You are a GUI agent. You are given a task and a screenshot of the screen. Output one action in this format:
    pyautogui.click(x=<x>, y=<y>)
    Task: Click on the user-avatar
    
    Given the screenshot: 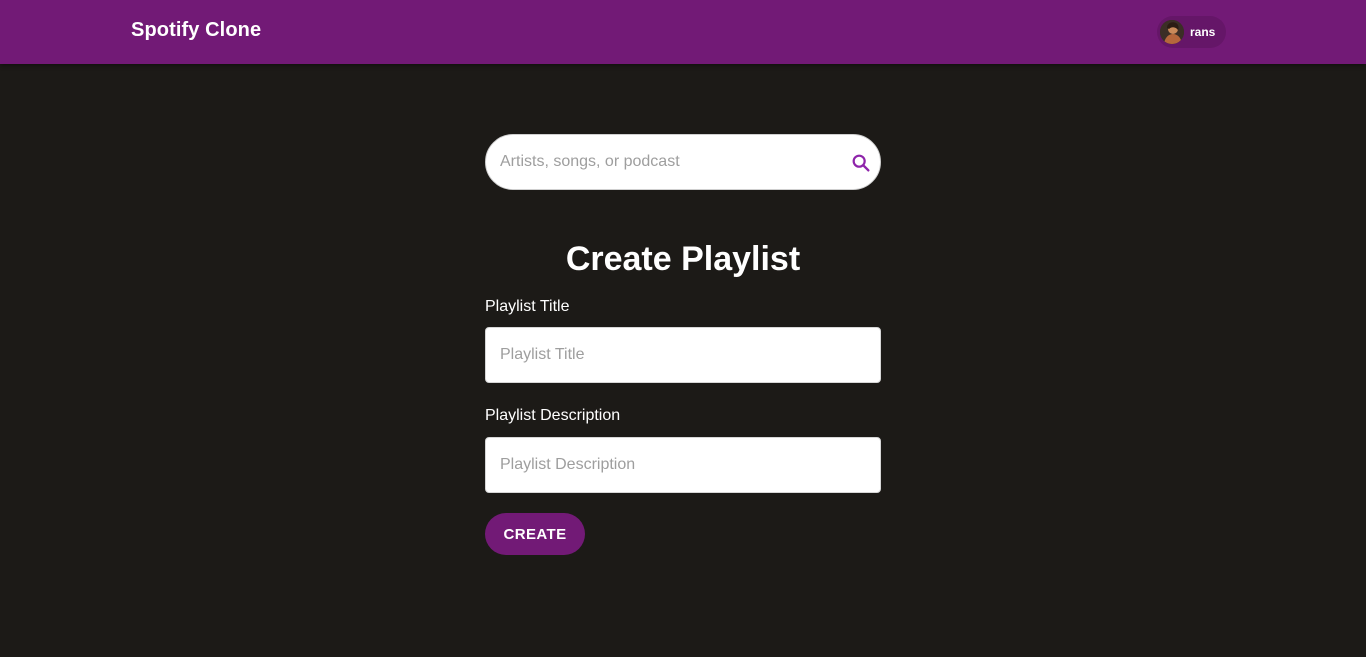 What is the action you would take?
    pyautogui.click(x=1172, y=32)
    